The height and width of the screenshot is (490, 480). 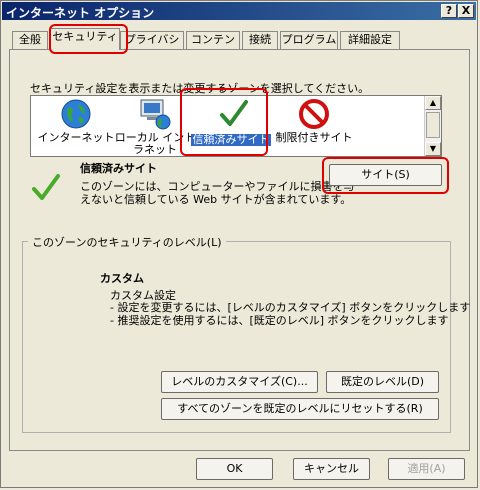 What do you see at coordinates (314, 114) in the screenshot?
I see `restricted-icon` at bounding box center [314, 114].